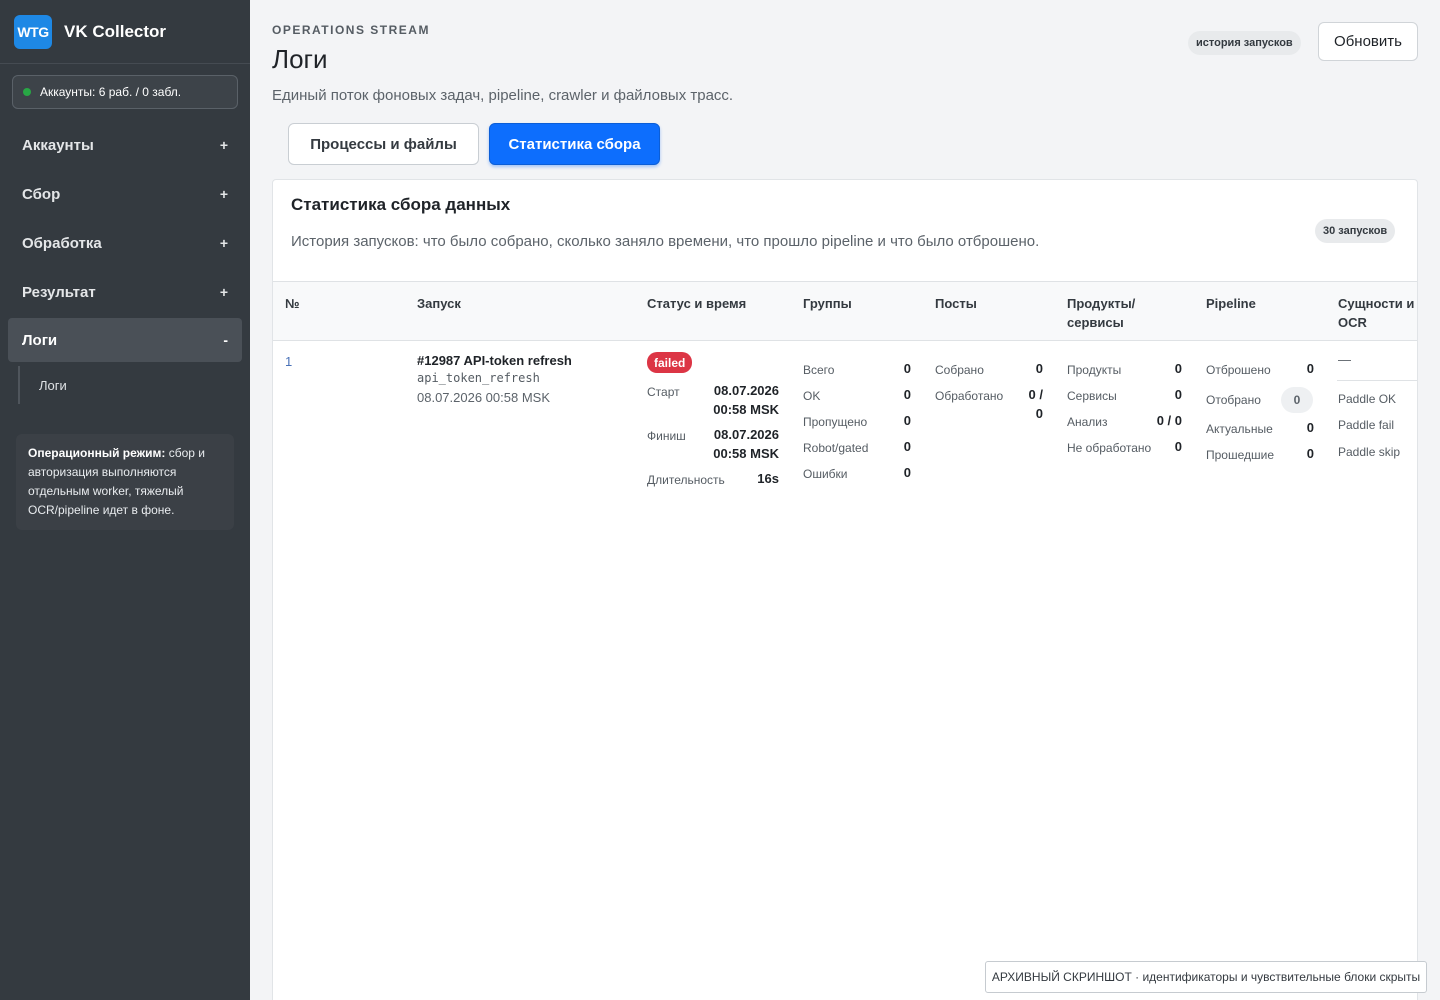 The height and width of the screenshot is (1000, 1440). Describe the element at coordinates (835, 422) in the screenshot. I see `groups-skipped-label: Пропущено` at that location.